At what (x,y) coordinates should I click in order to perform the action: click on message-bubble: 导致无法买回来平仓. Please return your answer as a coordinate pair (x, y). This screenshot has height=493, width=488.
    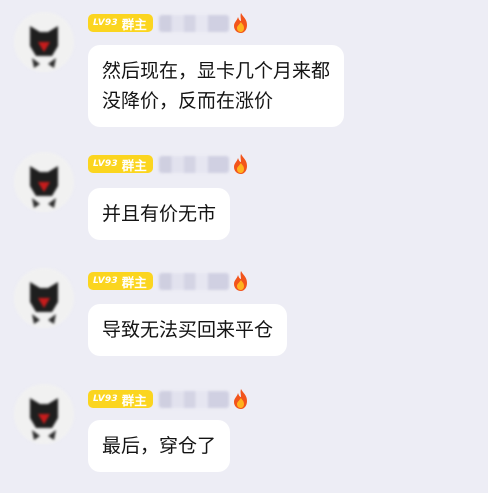
    Looking at the image, I should click on (188, 330).